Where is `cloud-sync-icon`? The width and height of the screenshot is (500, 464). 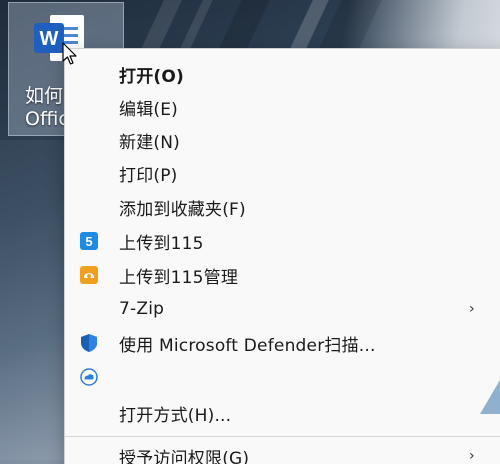
cloud-sync-icon is located at coordinates (89, 377).